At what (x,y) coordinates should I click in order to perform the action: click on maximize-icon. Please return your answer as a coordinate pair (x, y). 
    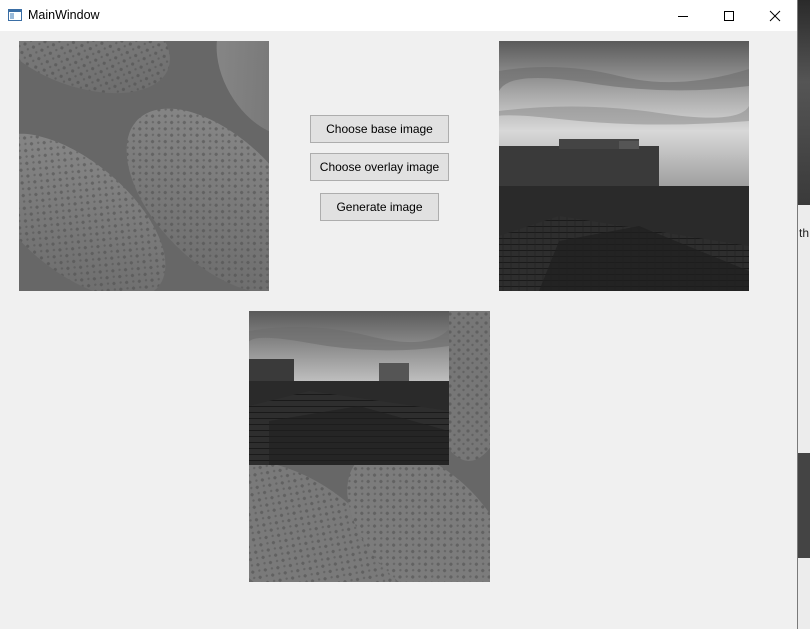
    Looking at the image, I should click on (729, 15).